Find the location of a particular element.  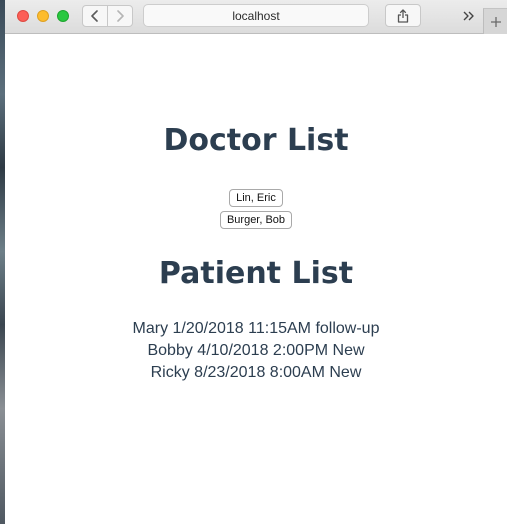

browser-toolbar: localhost is located at coordinates (256, 17).